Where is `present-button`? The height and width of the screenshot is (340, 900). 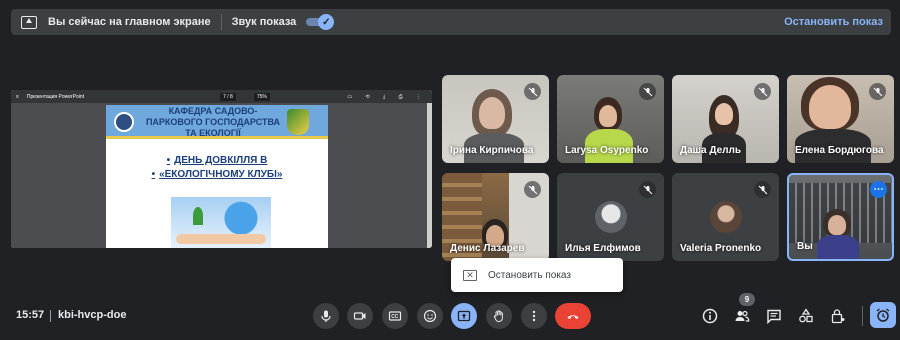
present-button is located at coordinates (464, 316).